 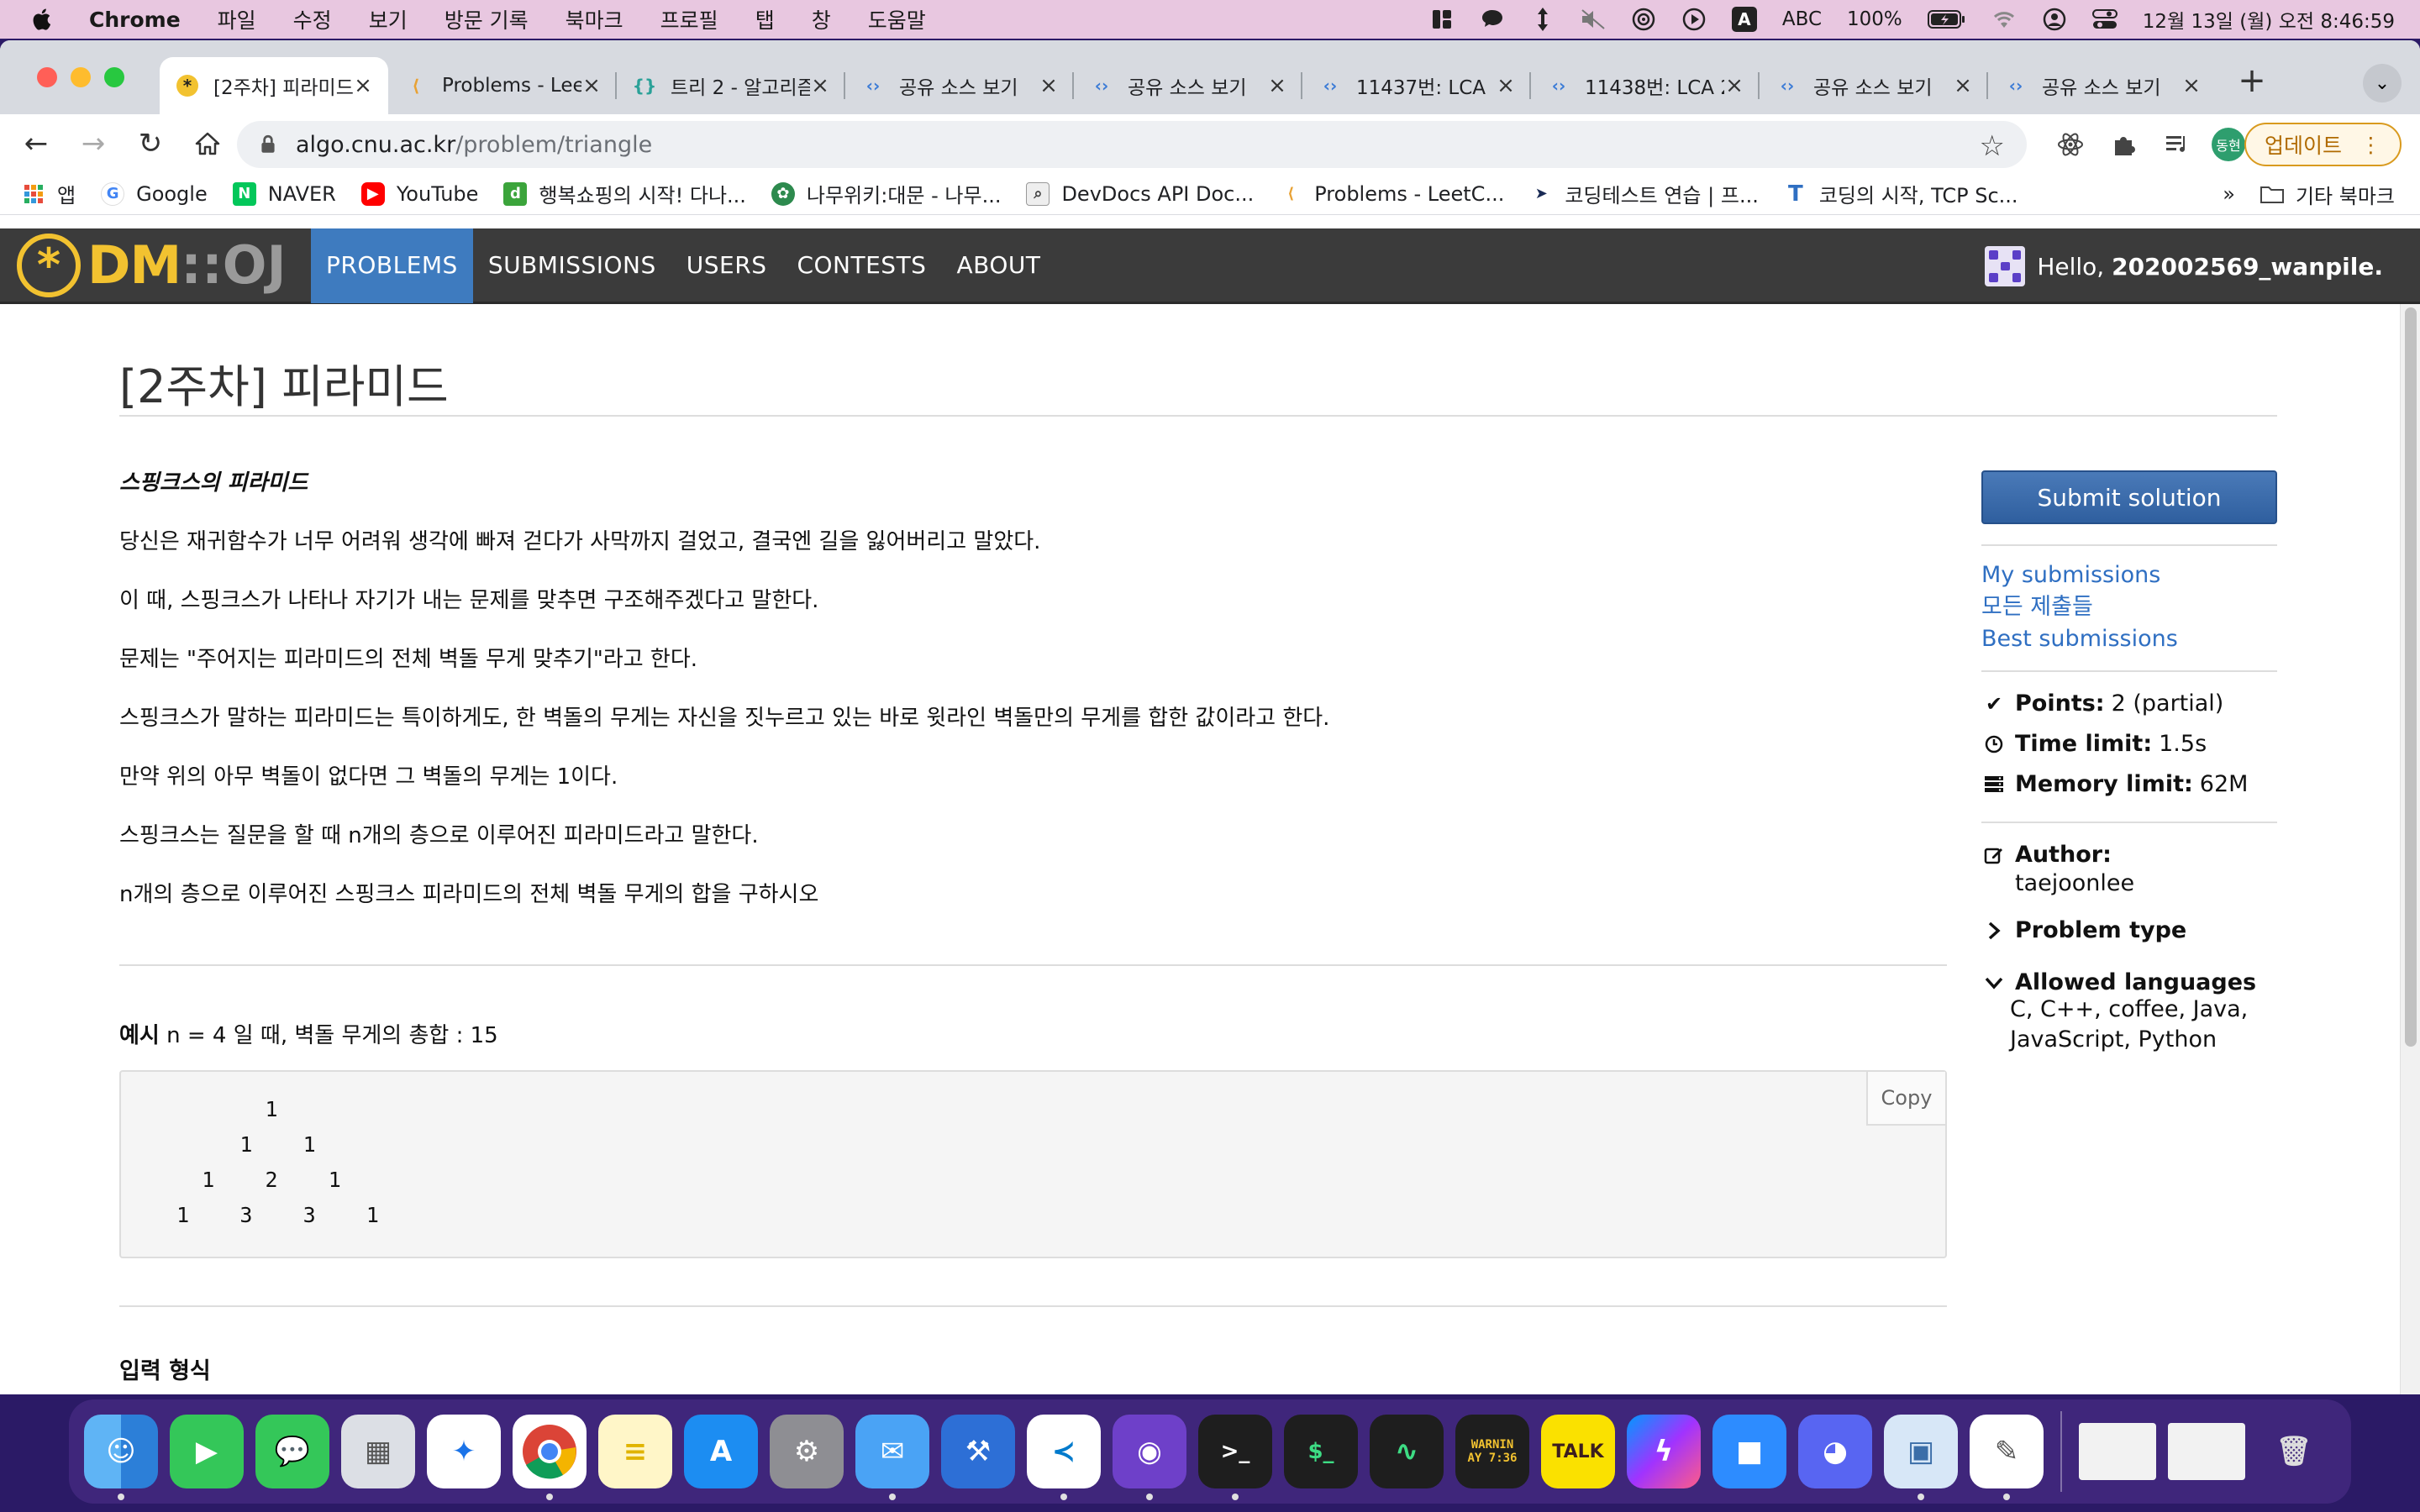 What do you see at coordinates (114, 77) in the screenshot?
I see `zoom-window-button` at bounding box center [114, 77].